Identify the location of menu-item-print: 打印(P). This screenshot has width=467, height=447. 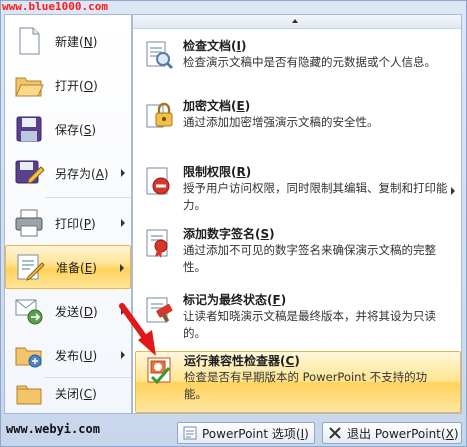
(68, 223).